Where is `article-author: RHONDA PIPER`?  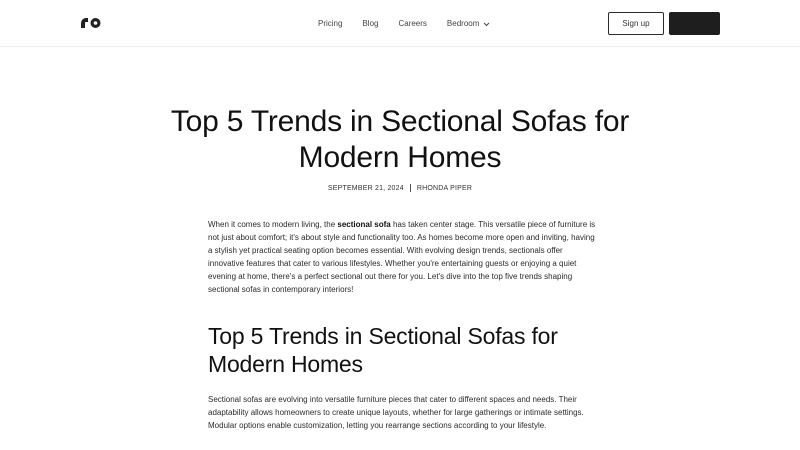
article-author: RHONDA PIPER is located at coordinates (444, 188).